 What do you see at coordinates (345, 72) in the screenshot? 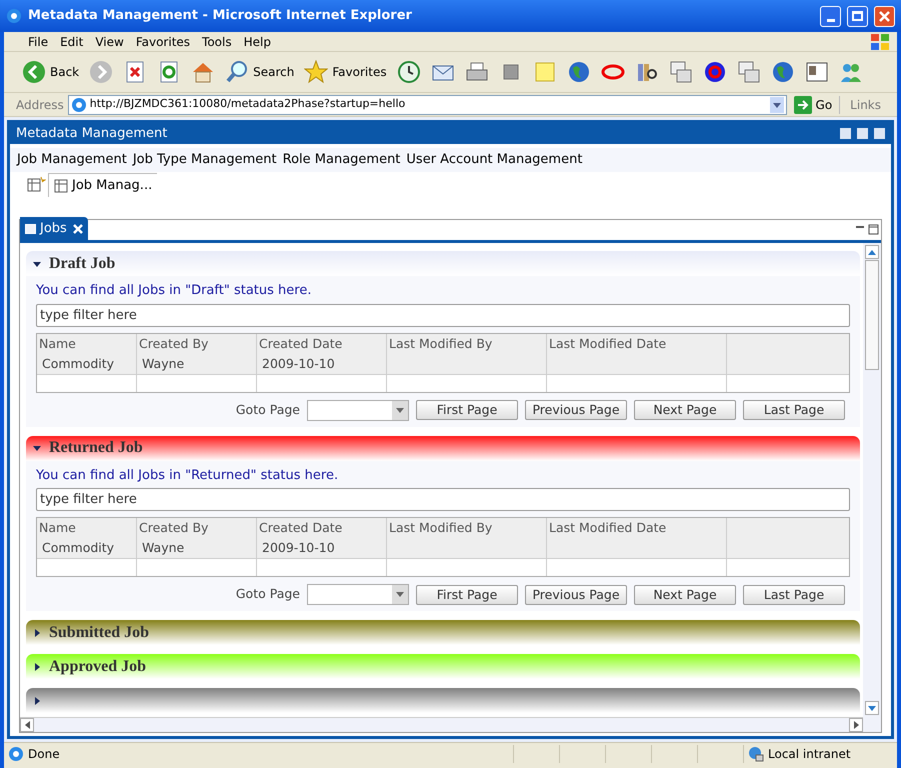
I see `toolbar-button: Favorites` at bounding box center [345, 72].